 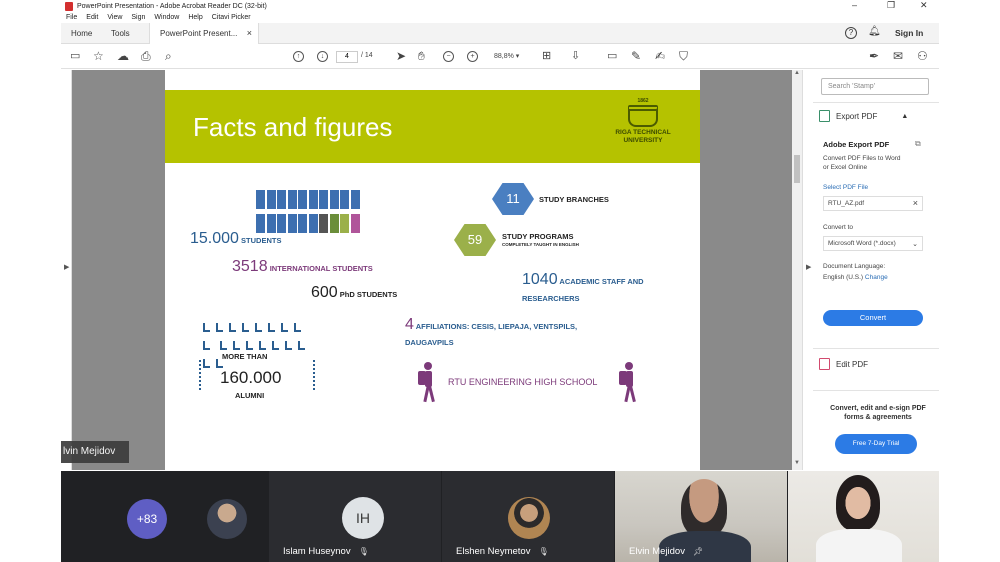 What do you see at coordinates (355, 516) in the screenshot?
I see `participant-tile-islam: IH Islam Huseynov 🎙︎` at bounding box center [355, 516].